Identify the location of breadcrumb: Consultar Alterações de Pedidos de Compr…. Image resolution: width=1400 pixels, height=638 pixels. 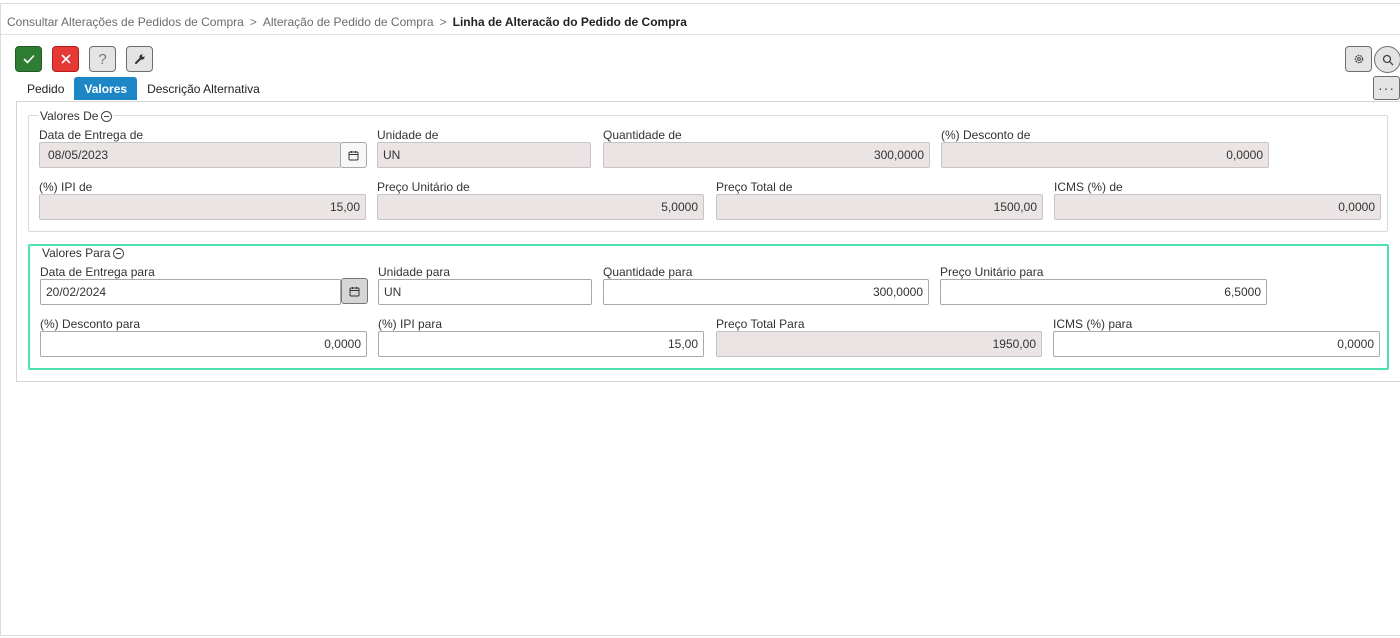
(347, 22).